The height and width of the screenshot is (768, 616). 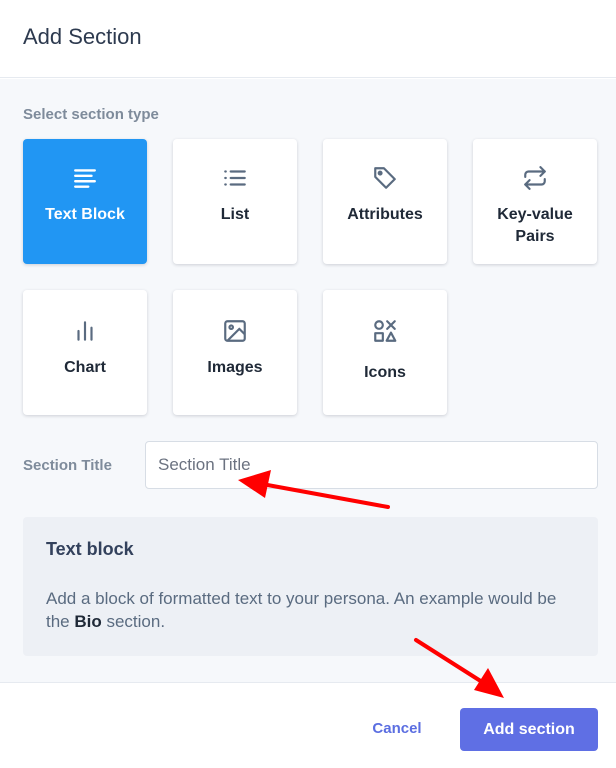 What do you see at coordinates (535, 178) in the screenshot?
I see `repeat-icon` at bounding box center [535, 178].